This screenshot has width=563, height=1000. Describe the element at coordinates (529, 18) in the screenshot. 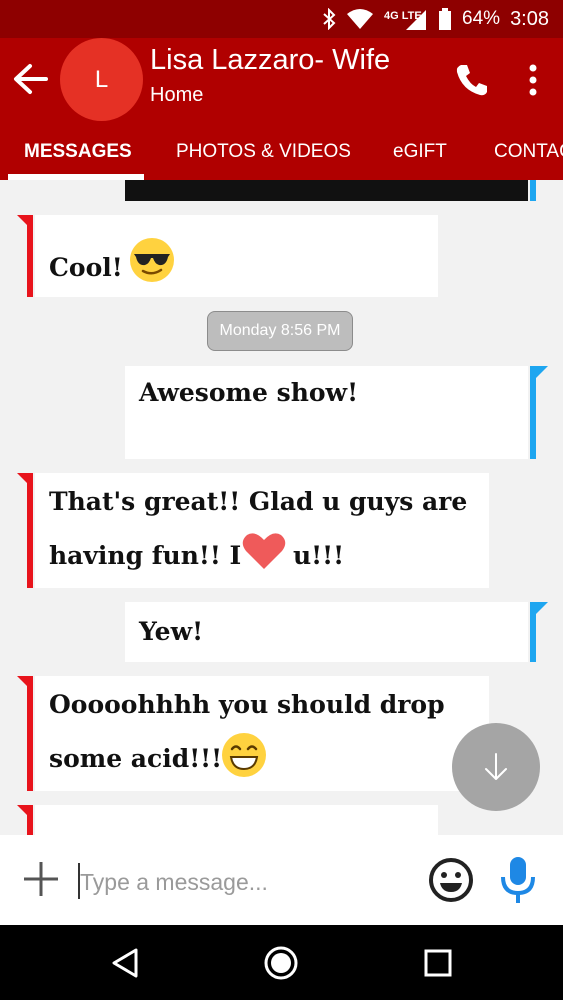

I see `clock: 3:08` at that location.